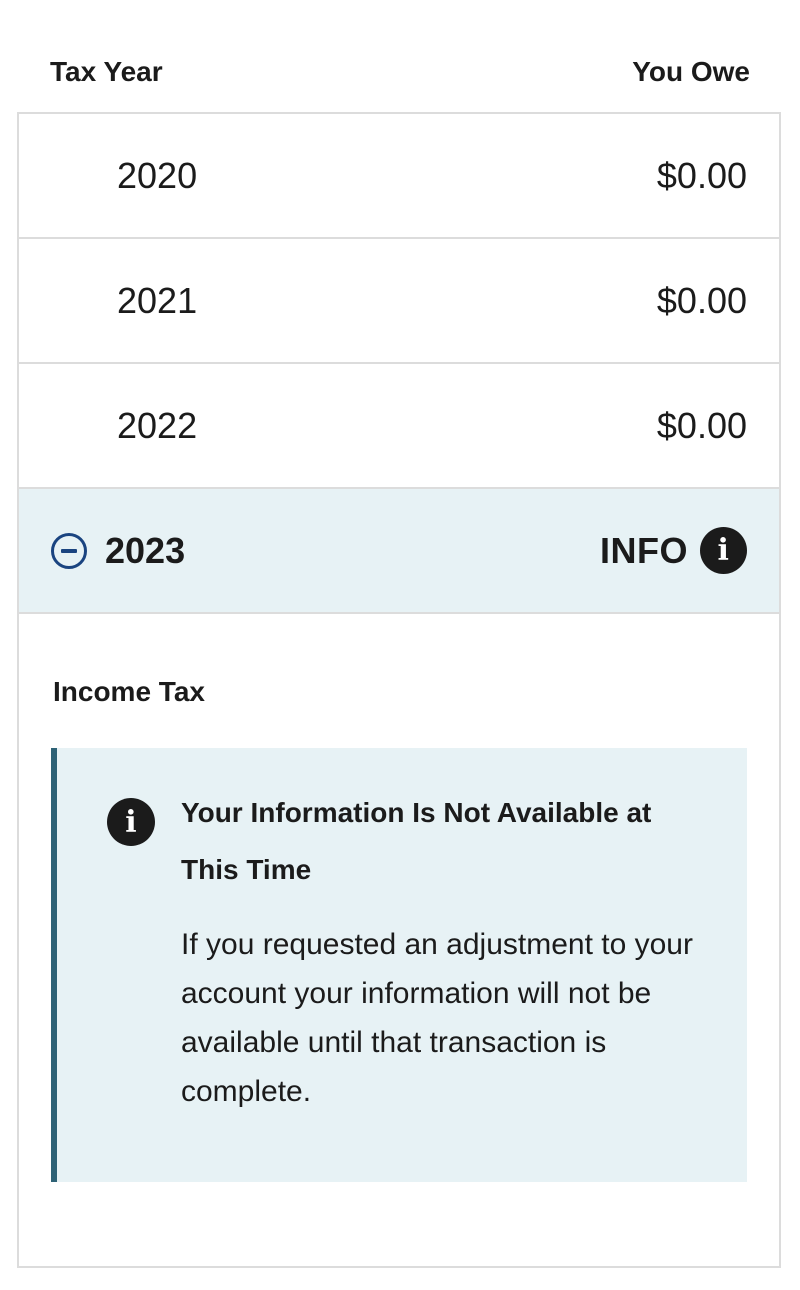 This screenshot has height=1290, width=800. What do you see at coordinates (145, 550) in the screenshot?
I see `tax-year-cell: 2023` at bounding box center [145, 550].